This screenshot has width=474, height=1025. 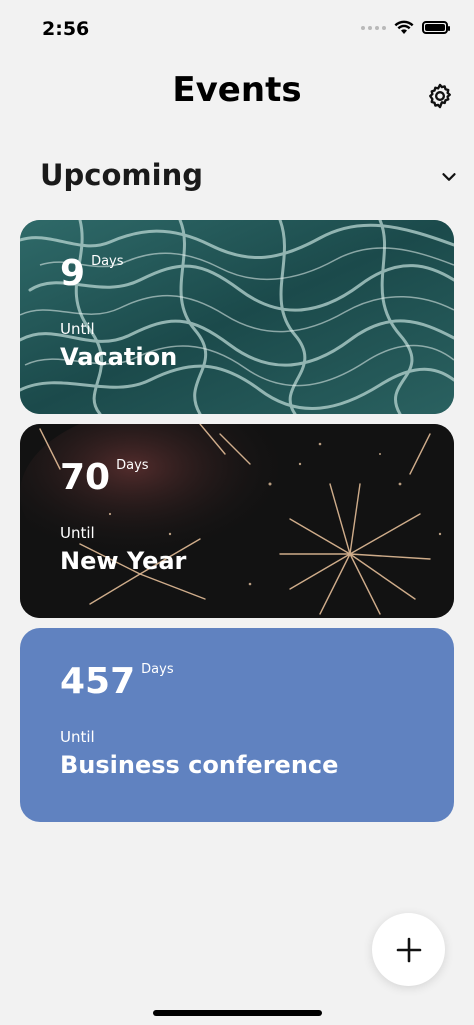 I want to click on wifi-icon, so click(x=404, y=27).